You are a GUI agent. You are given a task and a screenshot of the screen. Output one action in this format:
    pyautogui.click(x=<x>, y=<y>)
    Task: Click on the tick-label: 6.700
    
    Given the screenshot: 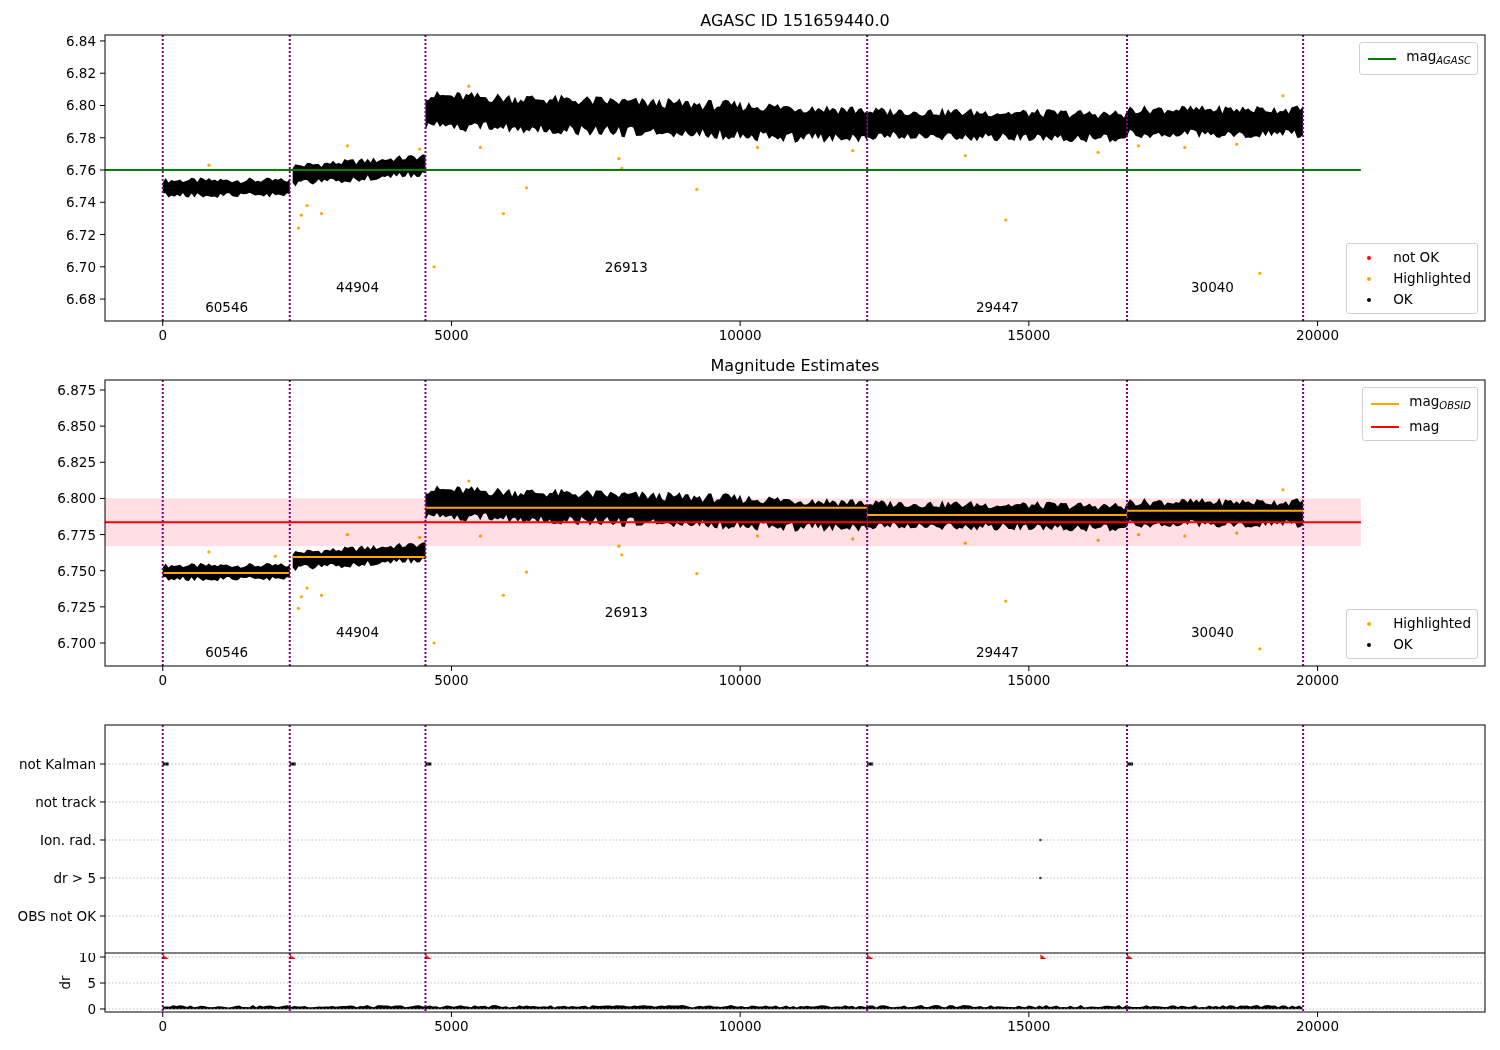 What is the action you would take?
    pyautogui.click(x=76, y=643)
    